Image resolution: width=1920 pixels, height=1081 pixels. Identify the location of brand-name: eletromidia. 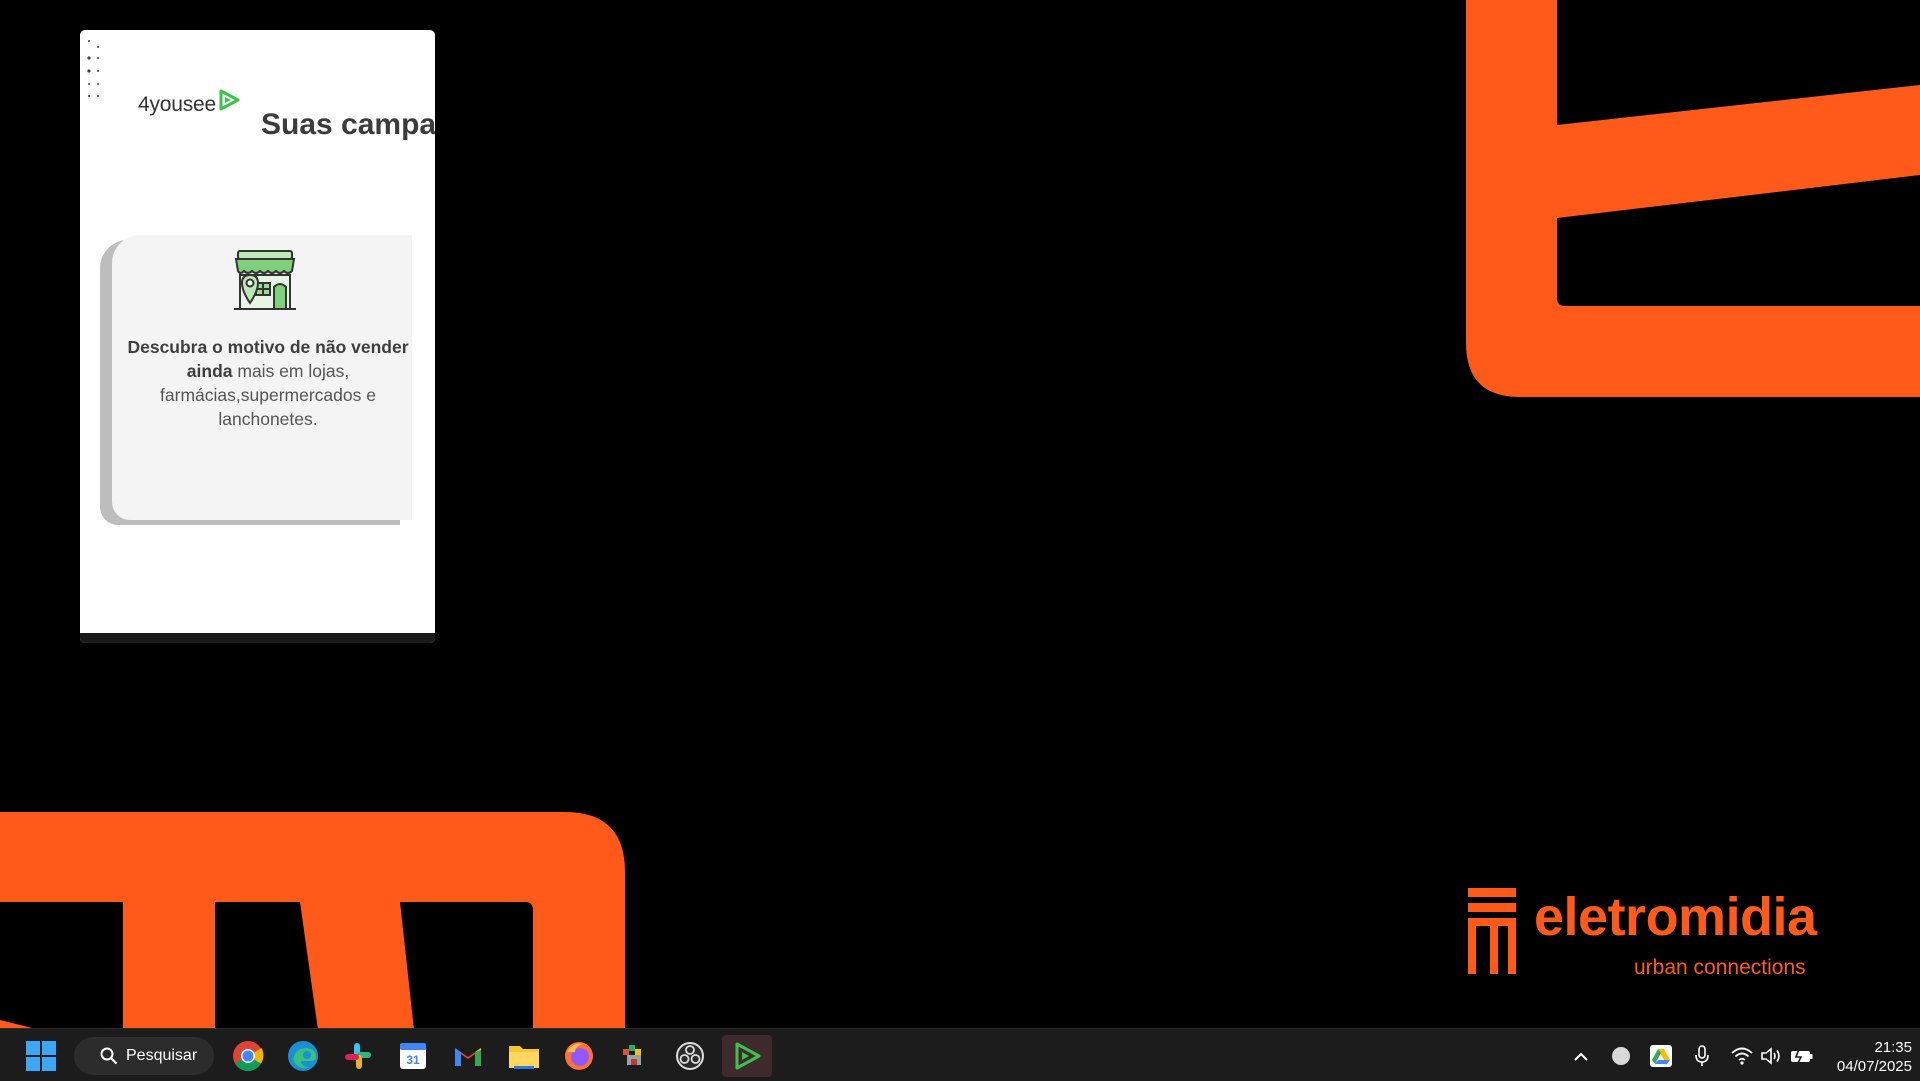
(1675, 917).